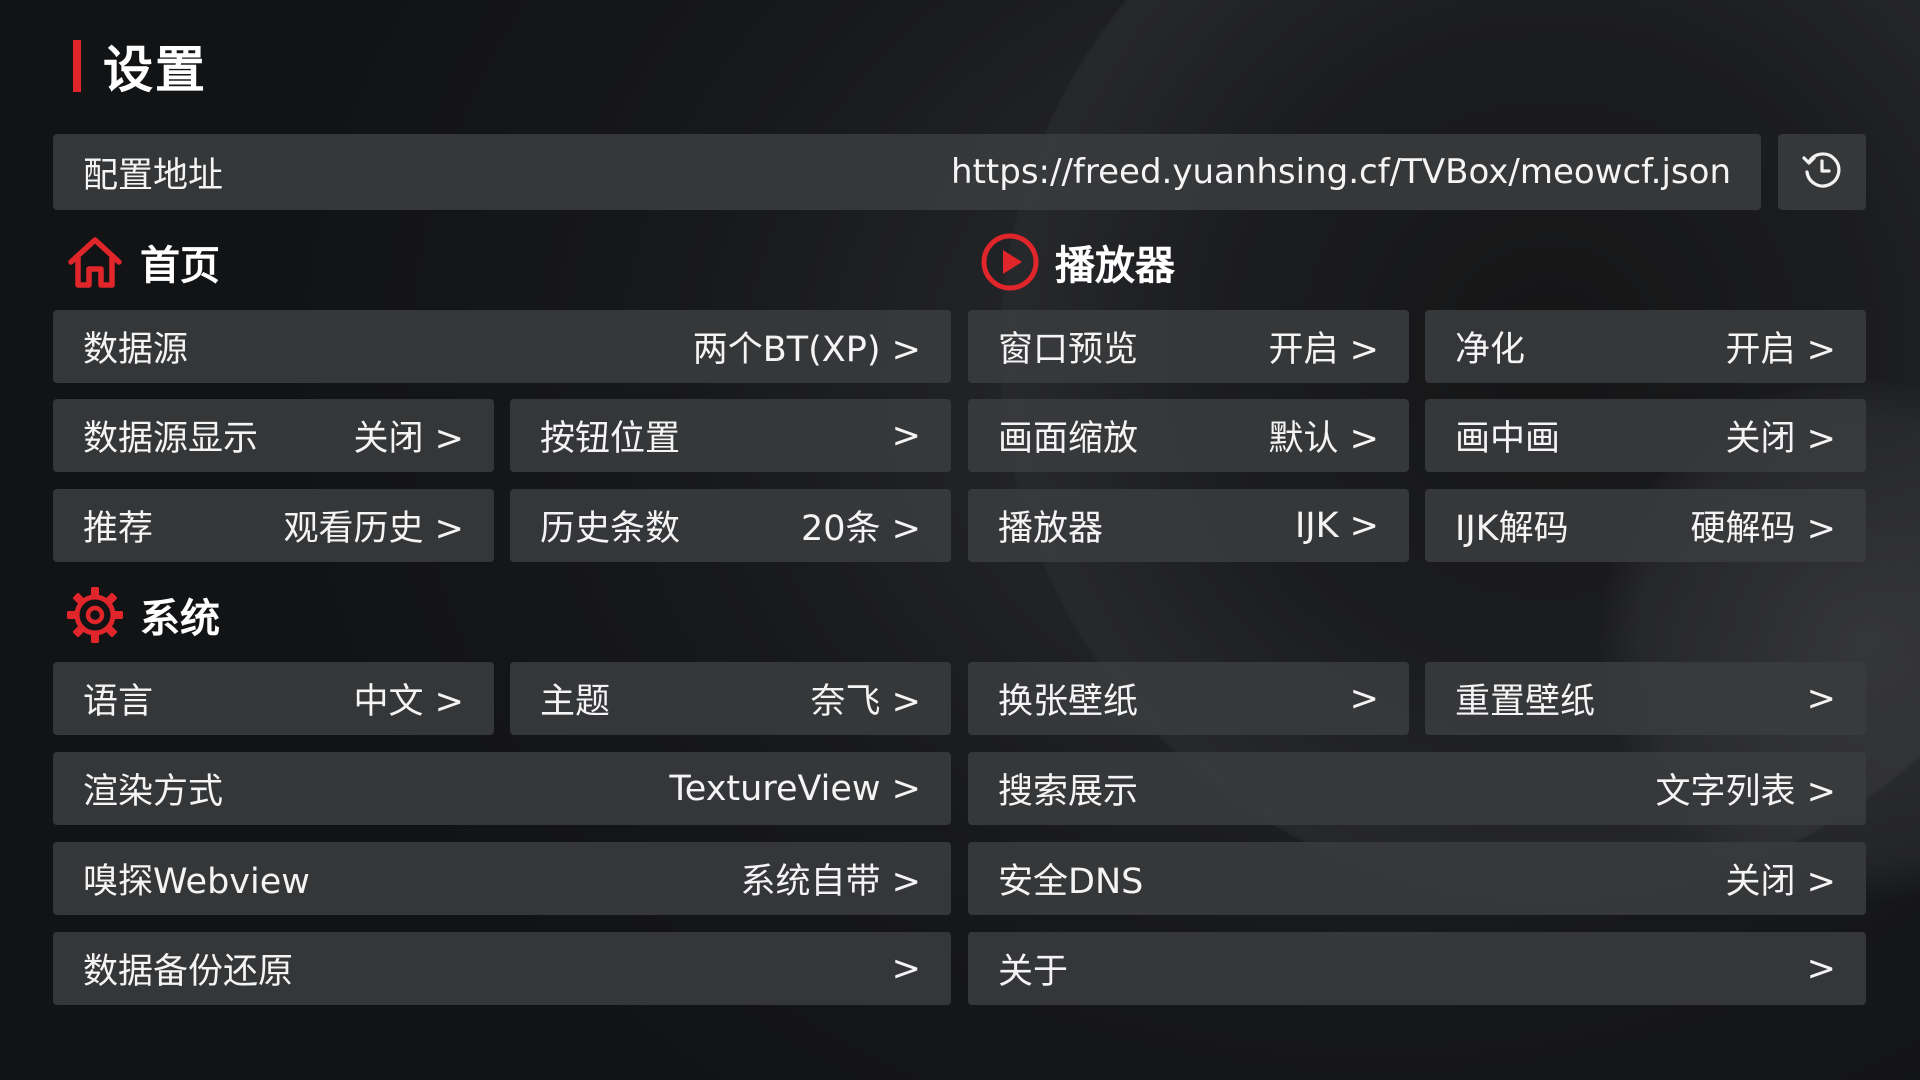  What do you see at coordinates (1033, 972) in the screenshot?
I see `setting-label: 关于` at bounding box center [1033, 972].